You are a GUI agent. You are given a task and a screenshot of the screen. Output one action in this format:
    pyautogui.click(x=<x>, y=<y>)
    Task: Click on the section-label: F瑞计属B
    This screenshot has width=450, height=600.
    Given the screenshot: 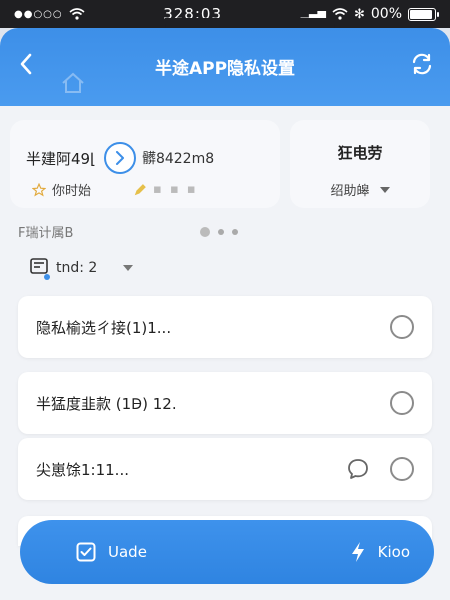 What is the action you would take?
    pyautogui.click(x=46, y=233)
    